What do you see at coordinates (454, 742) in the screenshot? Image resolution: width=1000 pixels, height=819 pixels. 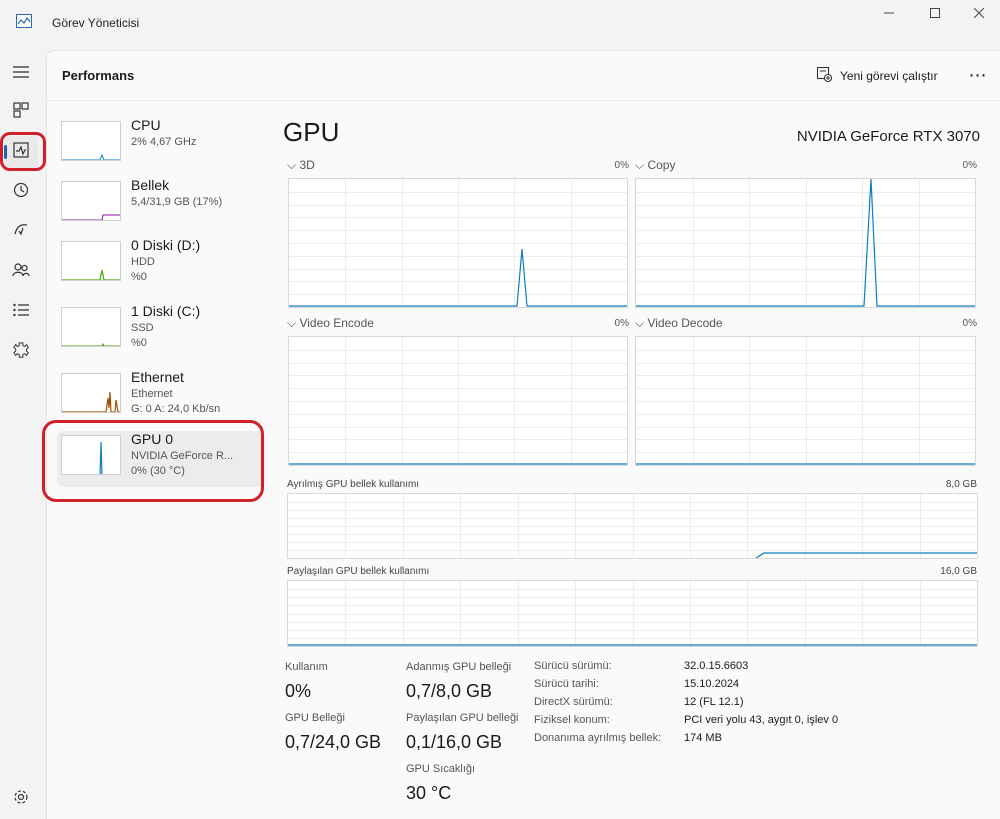 I see `shared-memory-stat-value: 0,1/16,0 GB` at bounding box center [454, 742].